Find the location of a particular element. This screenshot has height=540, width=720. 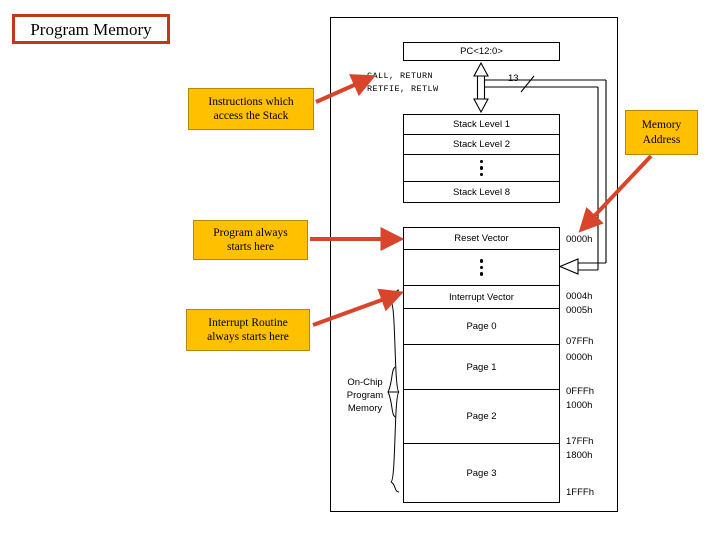

memory-row-ellipsis is located at coordinates (481, 268).